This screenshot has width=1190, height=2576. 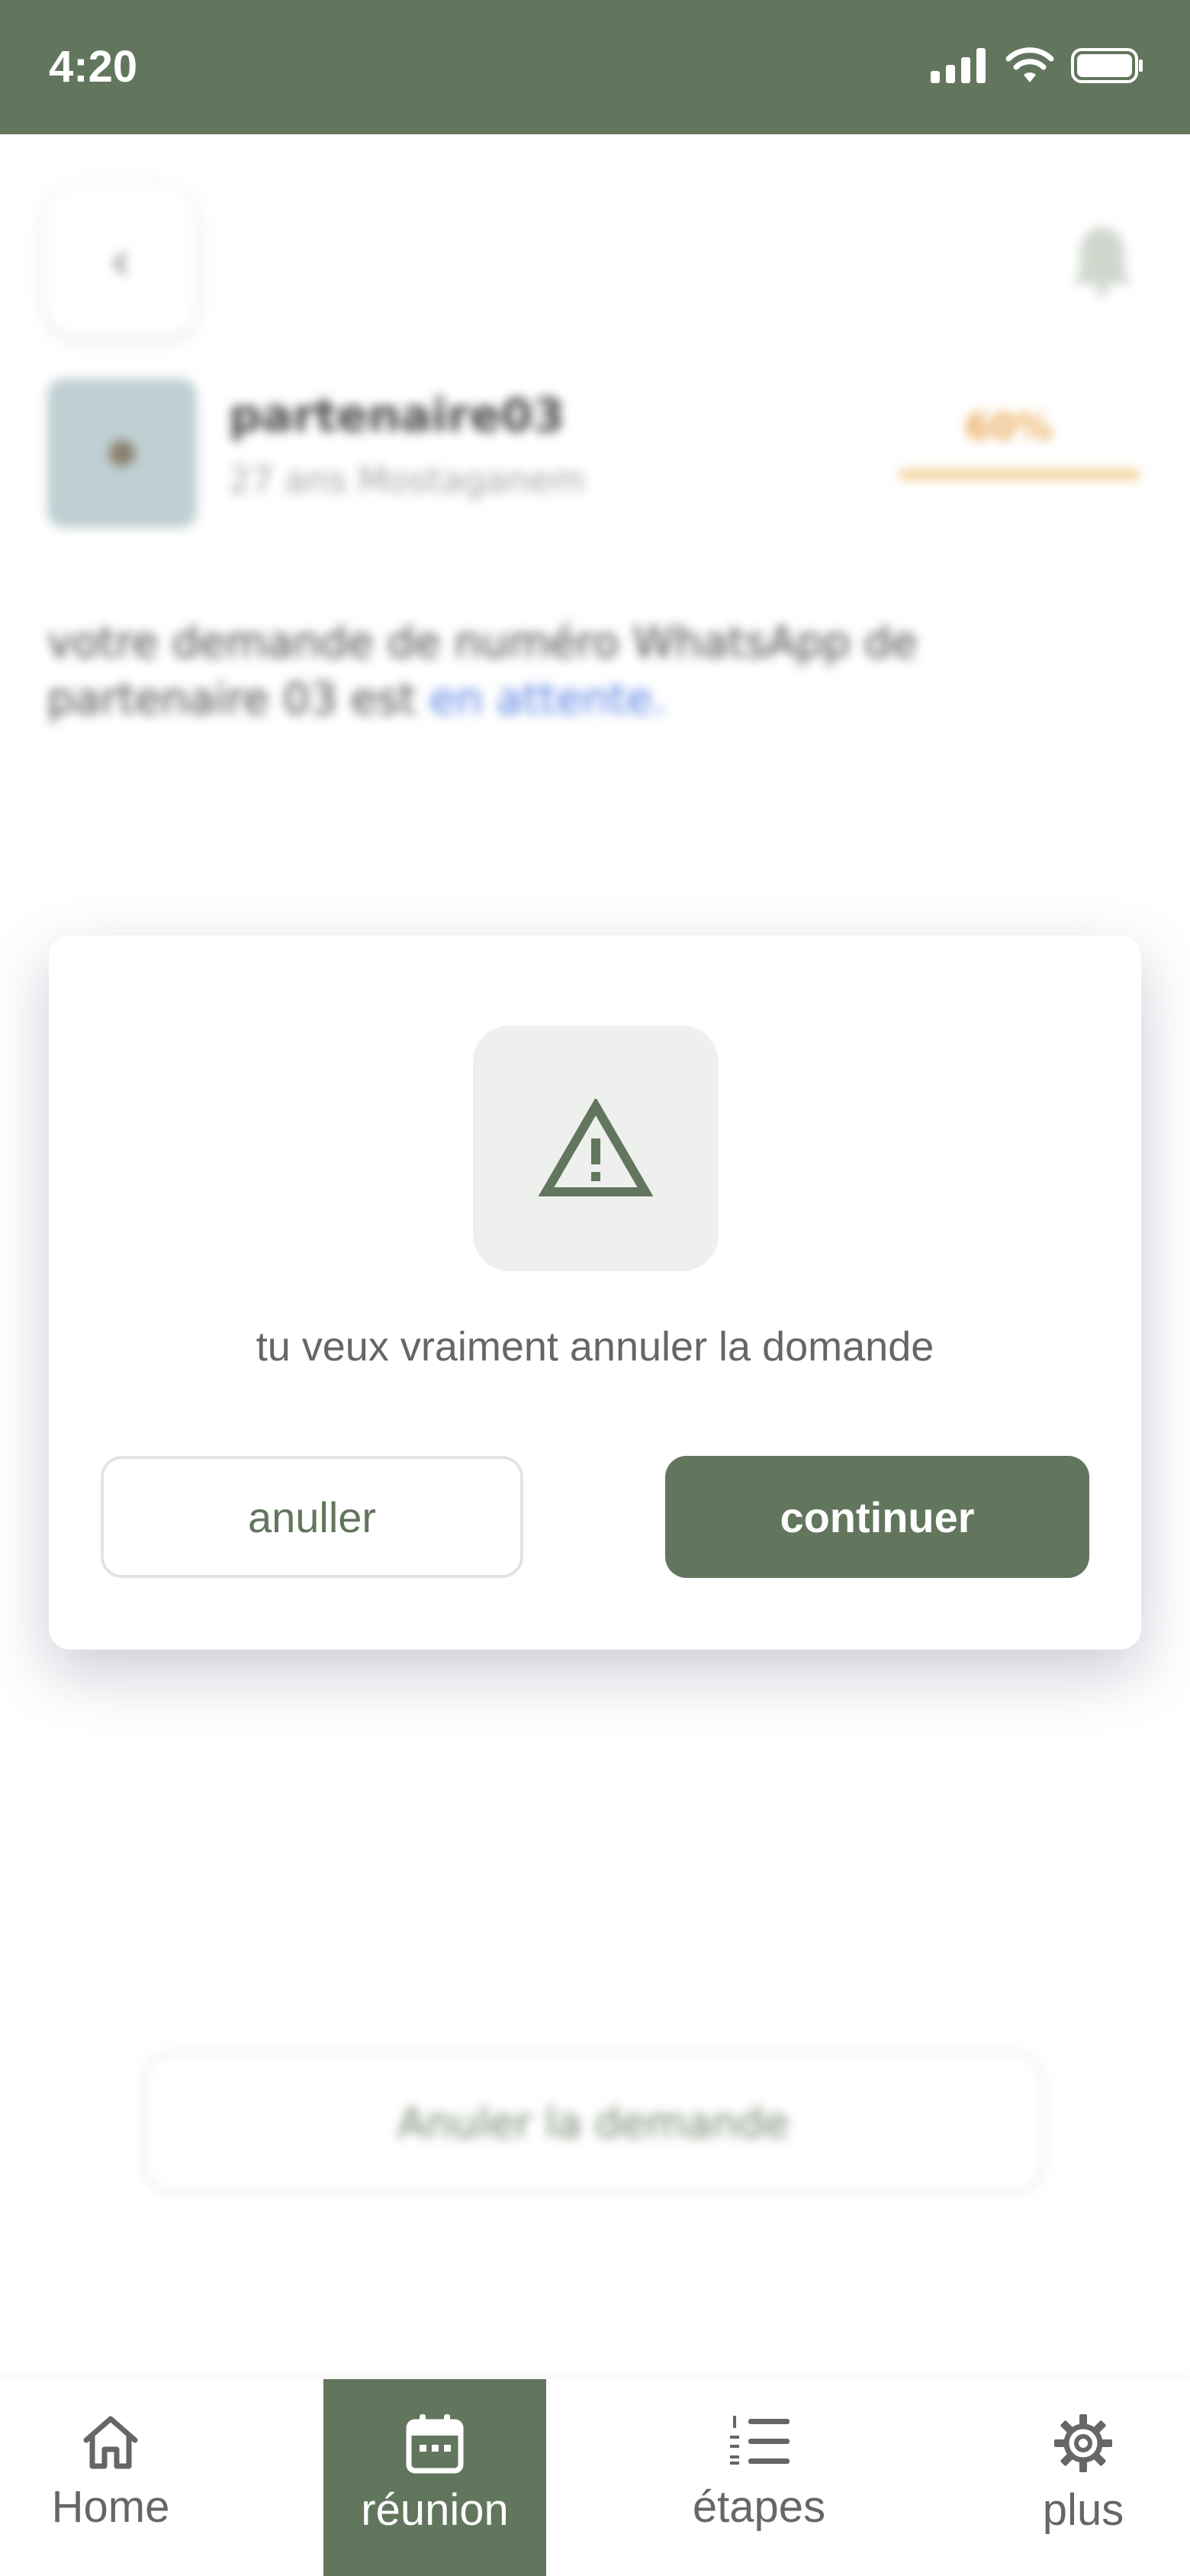 I want to click on wifi-icon, so click(x=1029, y=64).